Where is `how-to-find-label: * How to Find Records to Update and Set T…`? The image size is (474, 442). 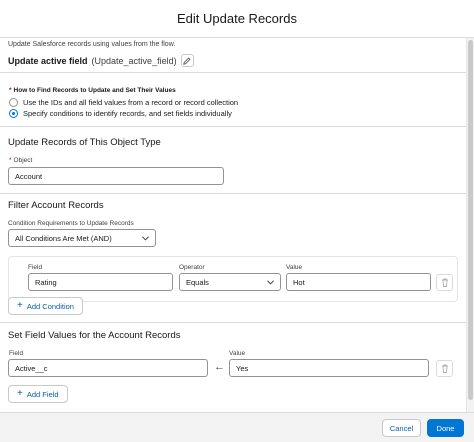 how-to-find-label: * How to Find Records to Update and Set T… is located at coordinates (92, 90).